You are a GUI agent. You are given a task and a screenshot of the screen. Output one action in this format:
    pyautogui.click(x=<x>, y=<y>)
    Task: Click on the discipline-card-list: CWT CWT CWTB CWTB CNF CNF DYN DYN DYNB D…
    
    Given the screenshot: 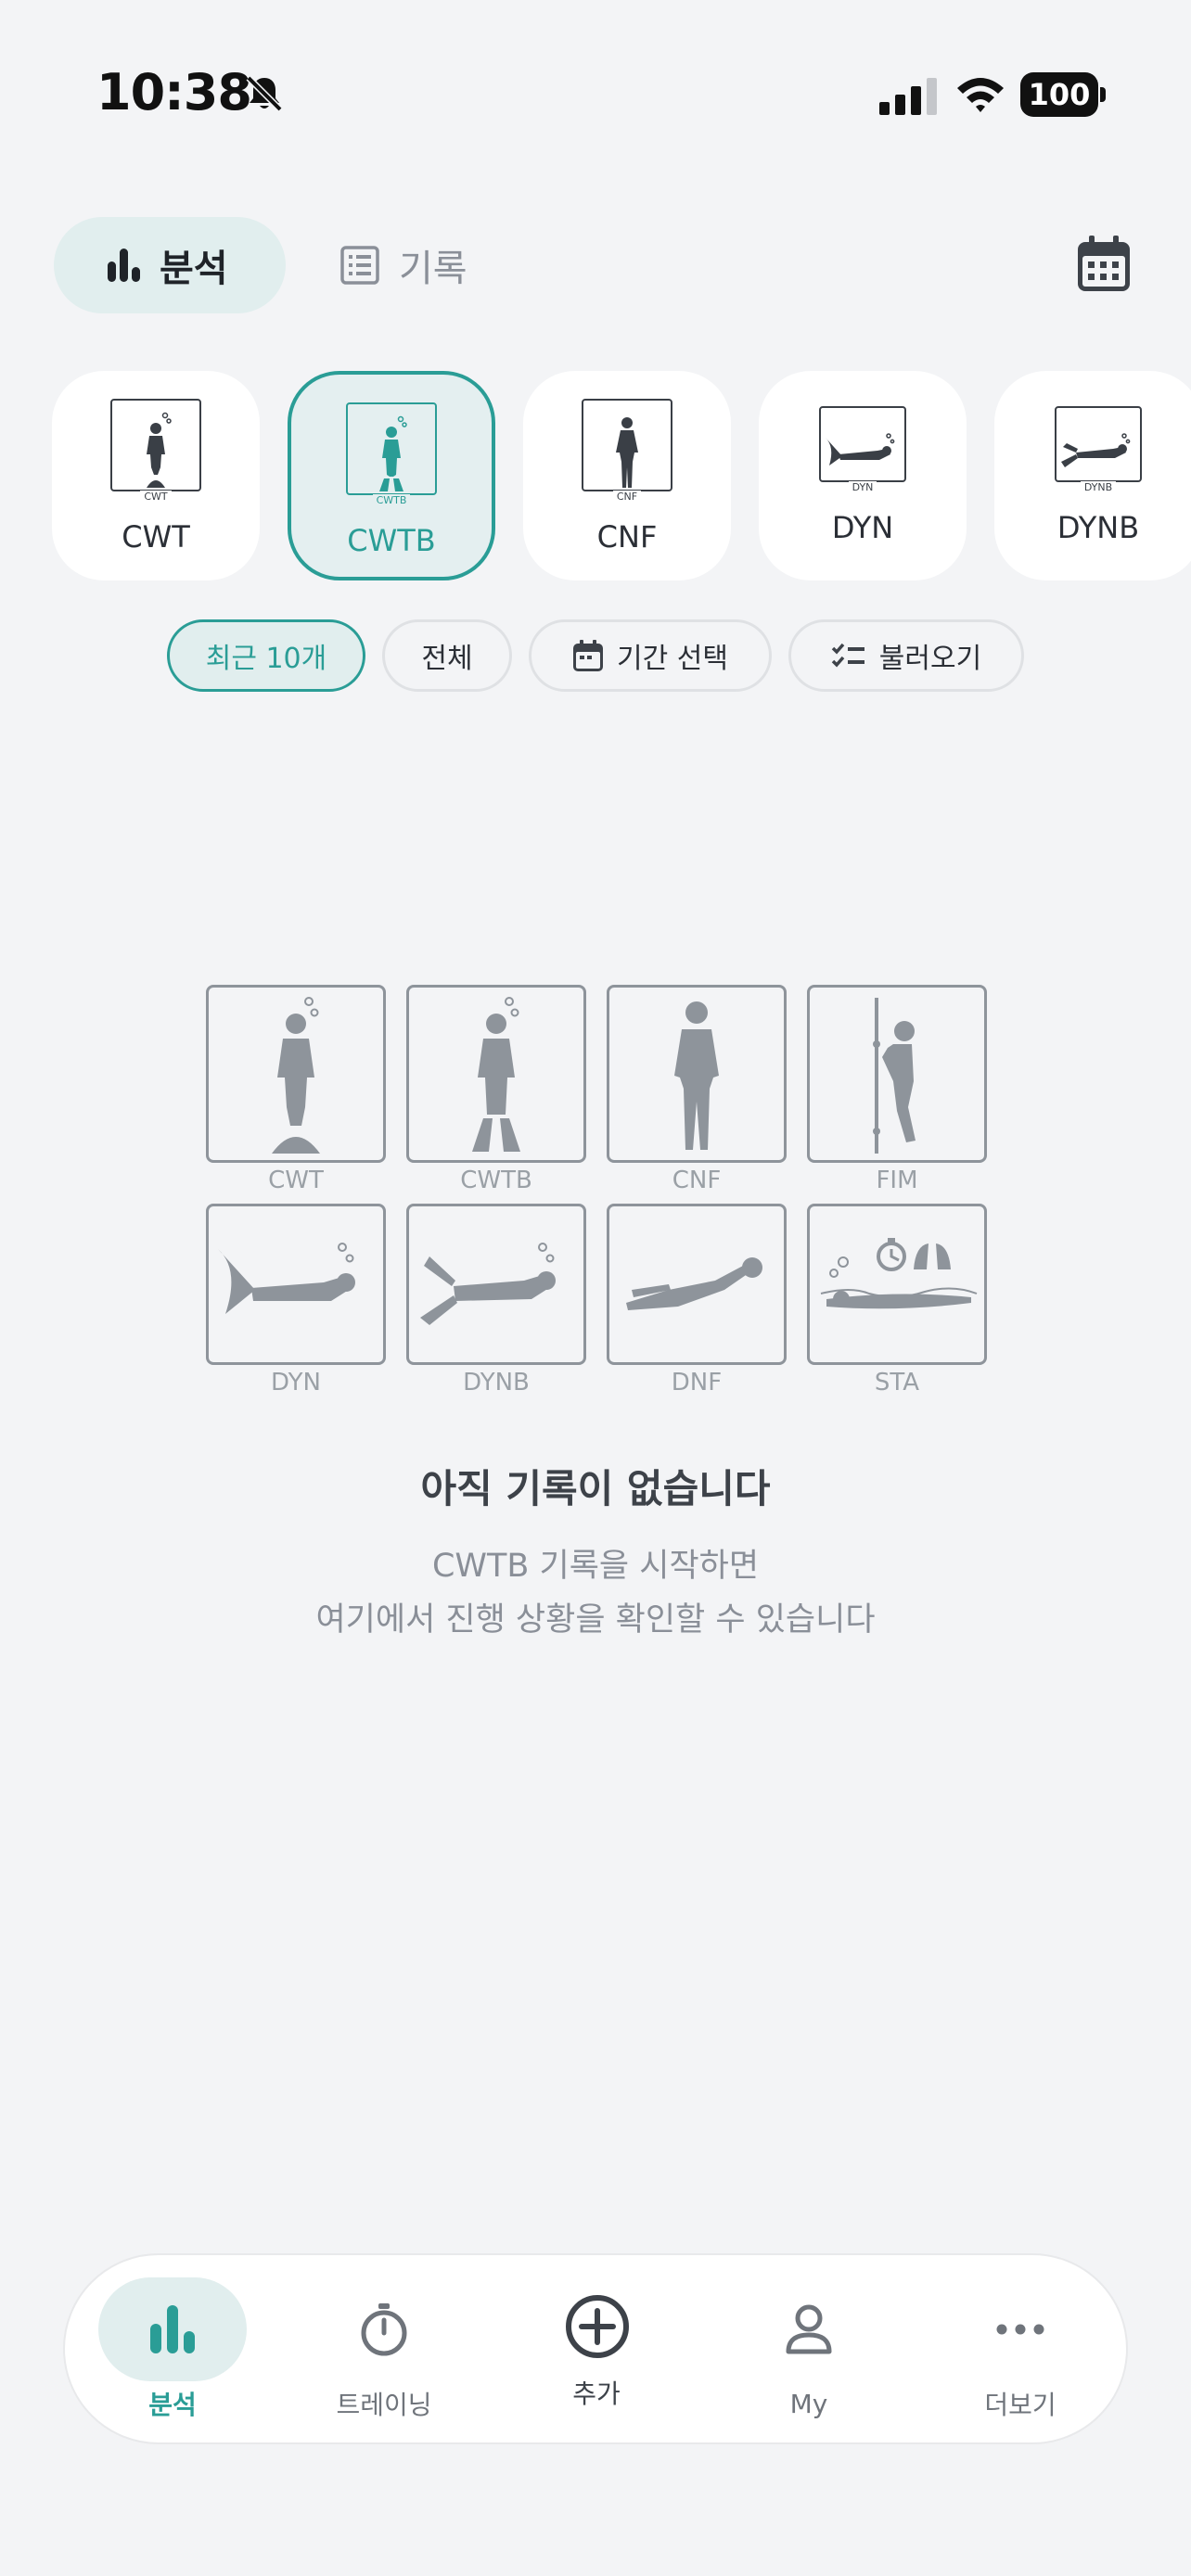 What is the action you would take?
    pyautogui.click(x=621, y=478)
    